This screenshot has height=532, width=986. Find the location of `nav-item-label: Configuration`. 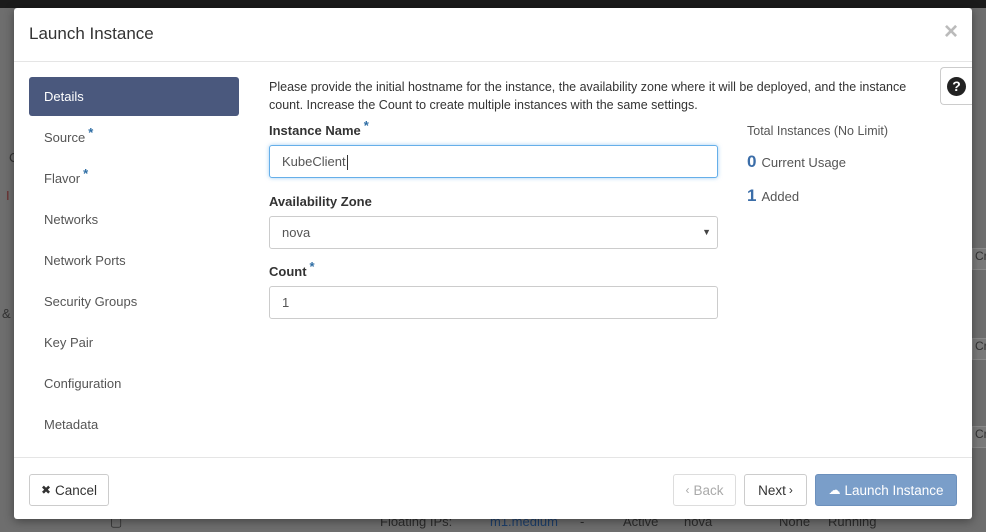

nav-item-label: Configuration is located at coordinates (83, 383).